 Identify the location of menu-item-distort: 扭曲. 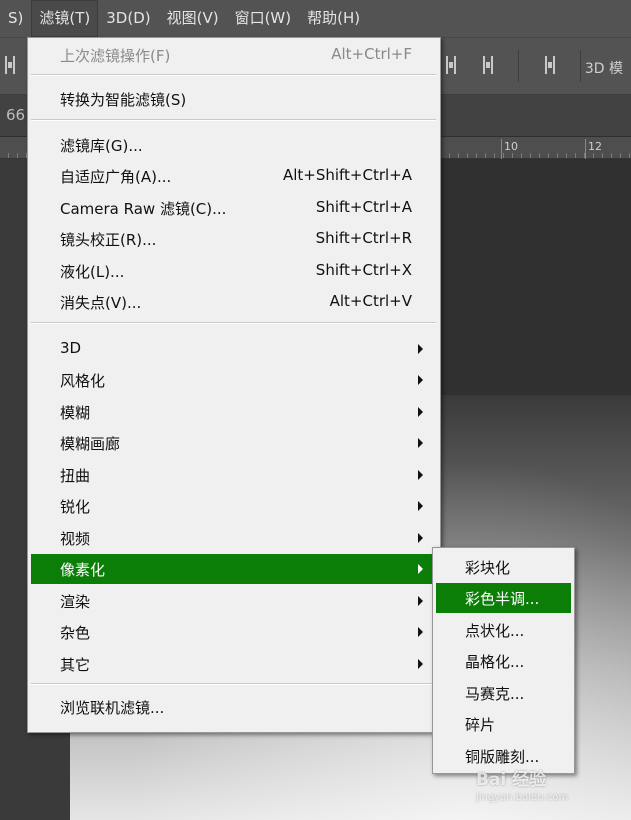
(234, 475).